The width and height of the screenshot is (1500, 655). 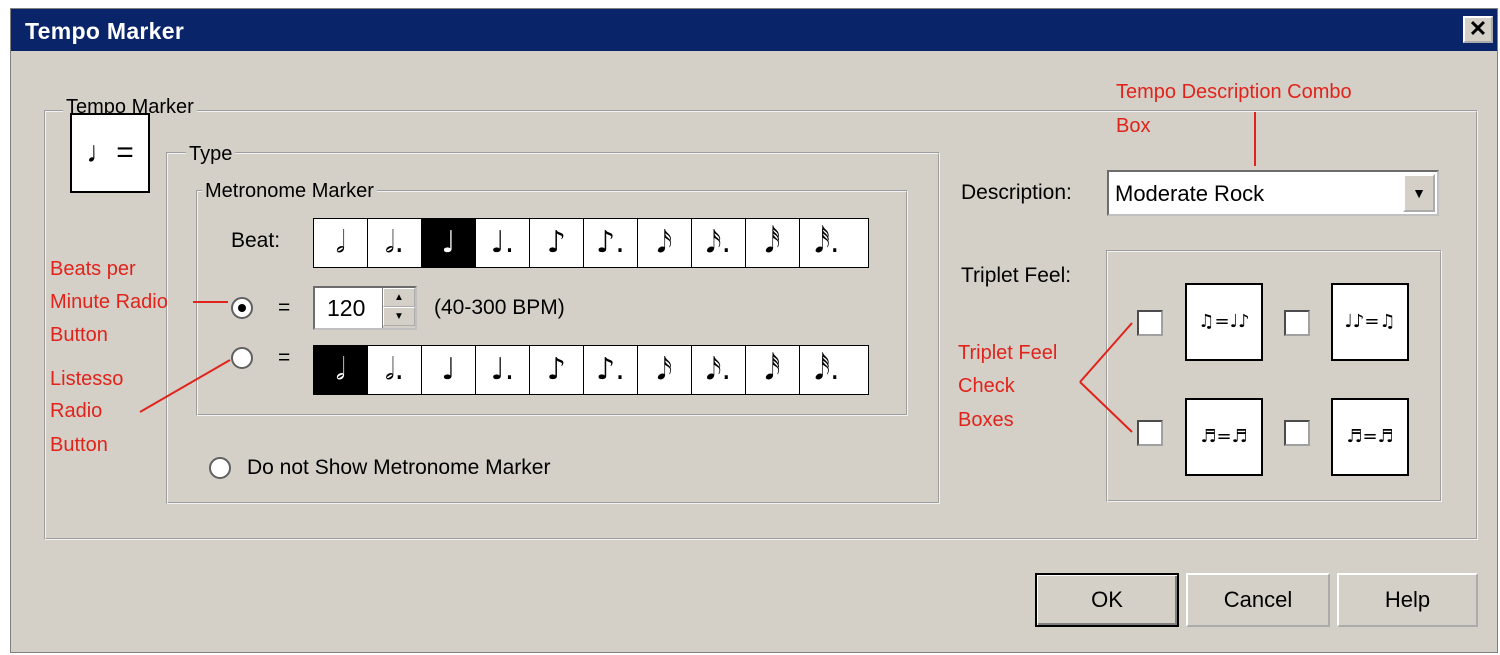 I want to click on leader-line-triplet-lower, so click(x=1106, y=407).